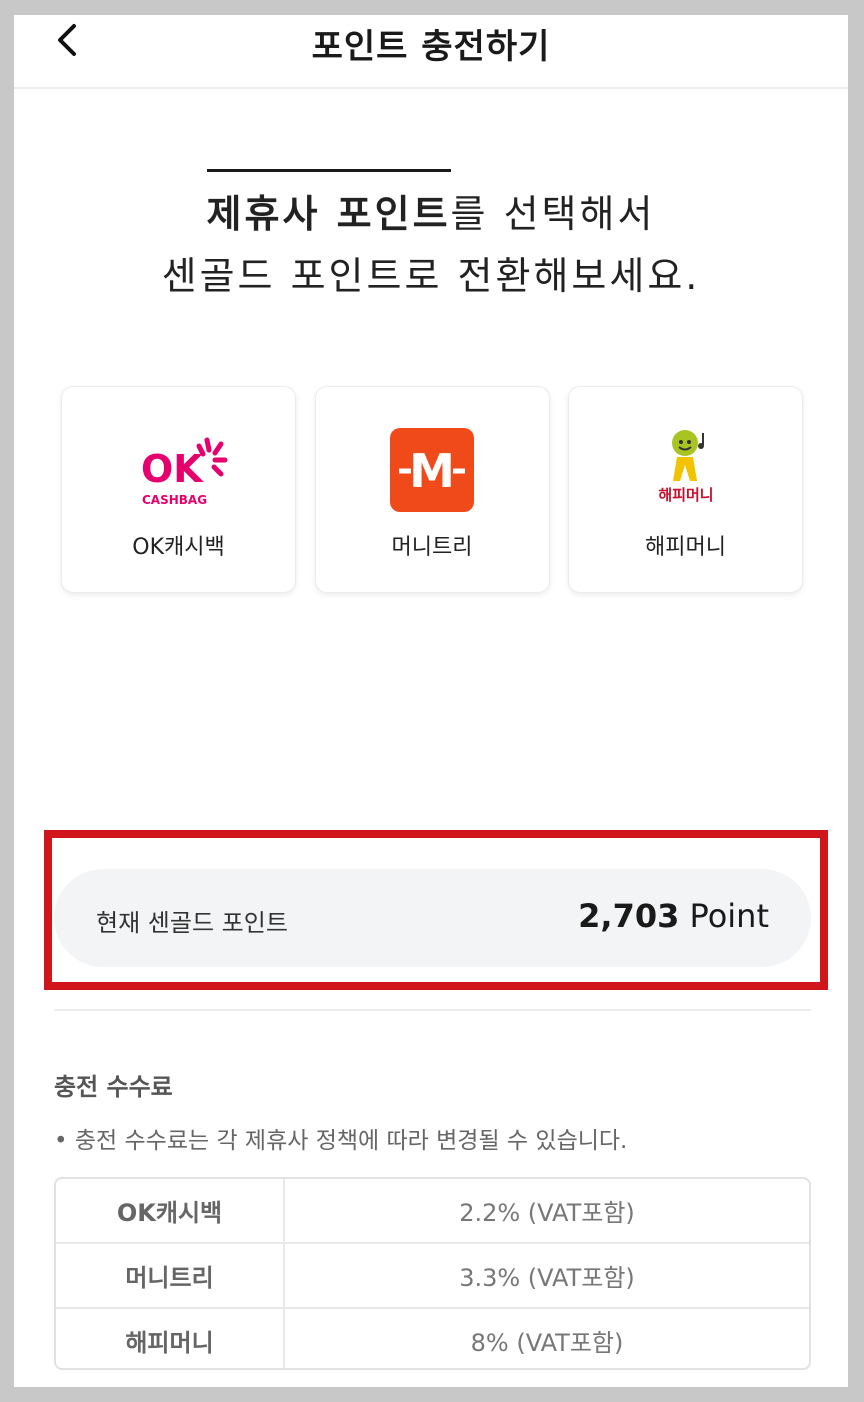  Describe the element at coordinates (432, 547) in the screenshot. I see `partner-name: 머니트리` at that location.